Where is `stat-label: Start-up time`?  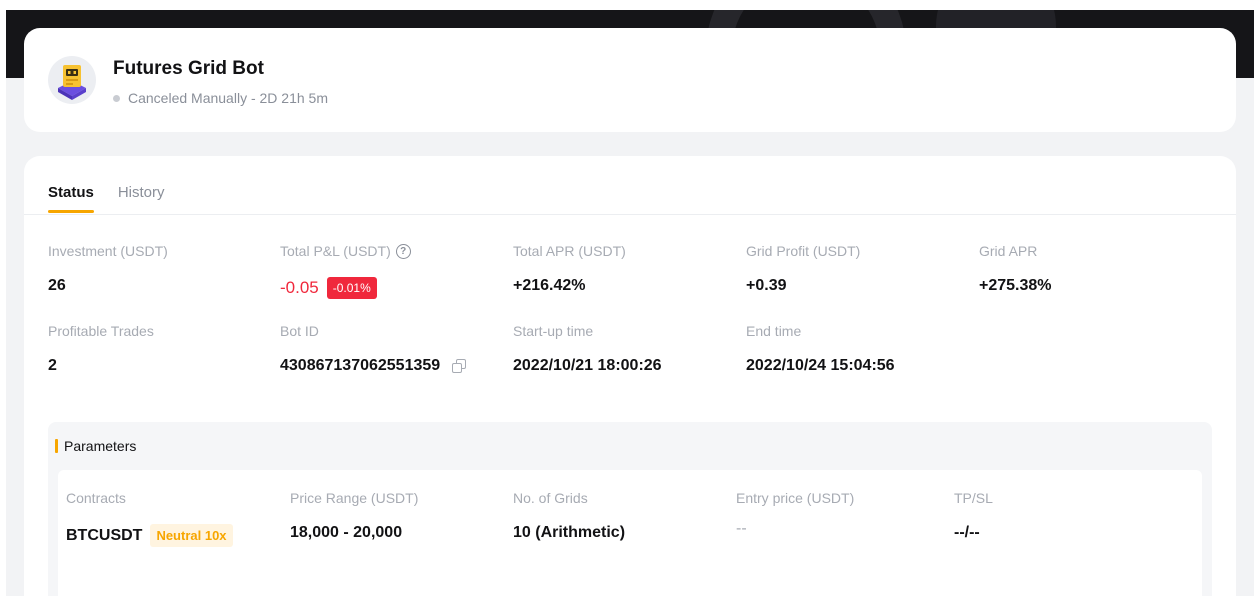 stat-label: Start-up time is located at coordinates (553, 331).